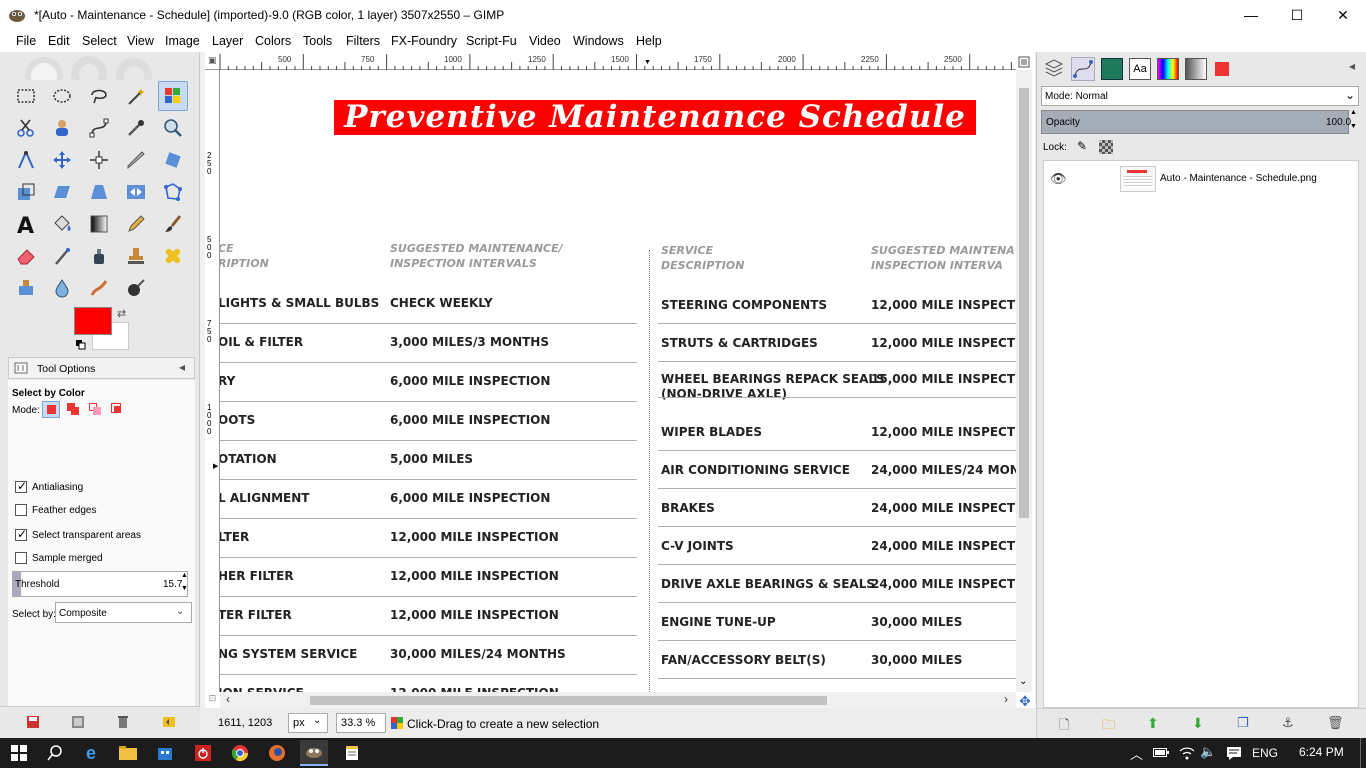  Describe the element at coordinates (203, 753) in the screenshot. I see `power-app-icon` at that location.